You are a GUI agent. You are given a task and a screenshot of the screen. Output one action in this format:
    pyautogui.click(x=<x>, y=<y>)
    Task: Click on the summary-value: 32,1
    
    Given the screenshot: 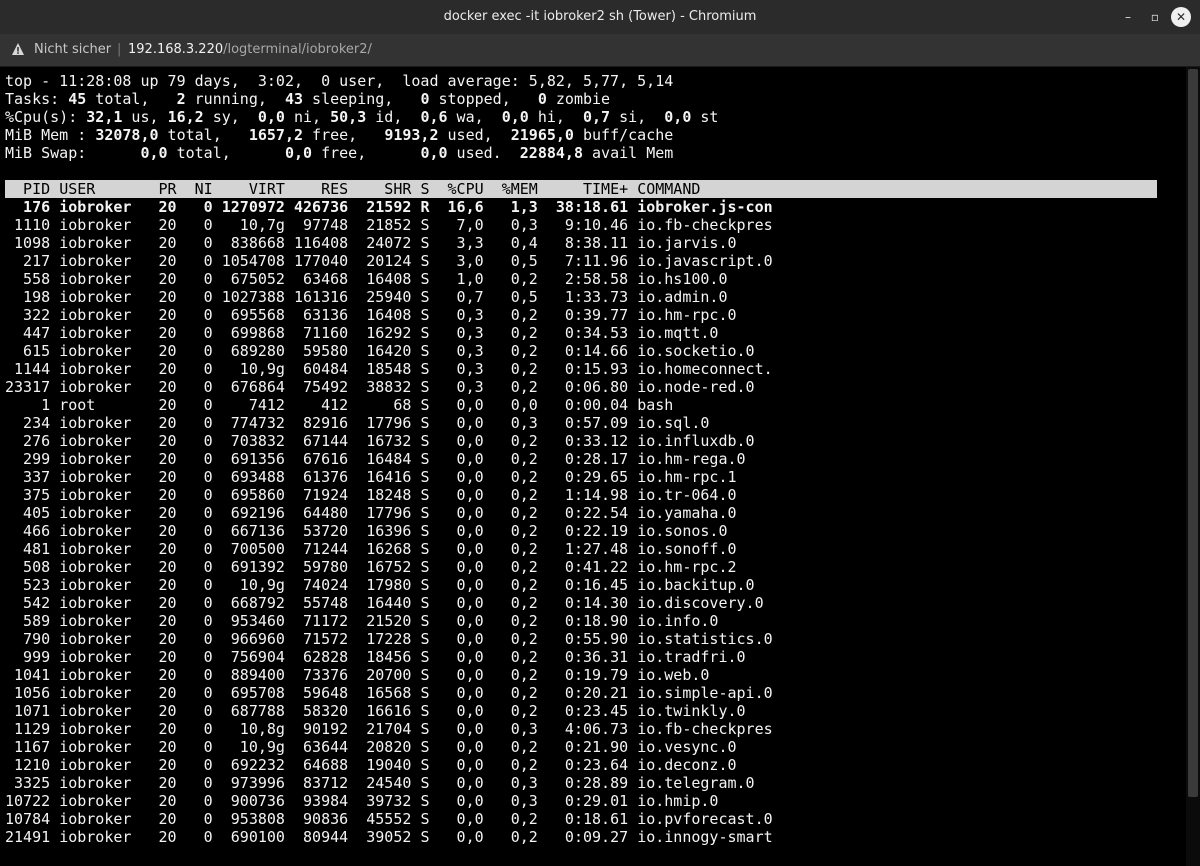 What is the action you would take?
    pyautogui.click(x=104, y=117)
    